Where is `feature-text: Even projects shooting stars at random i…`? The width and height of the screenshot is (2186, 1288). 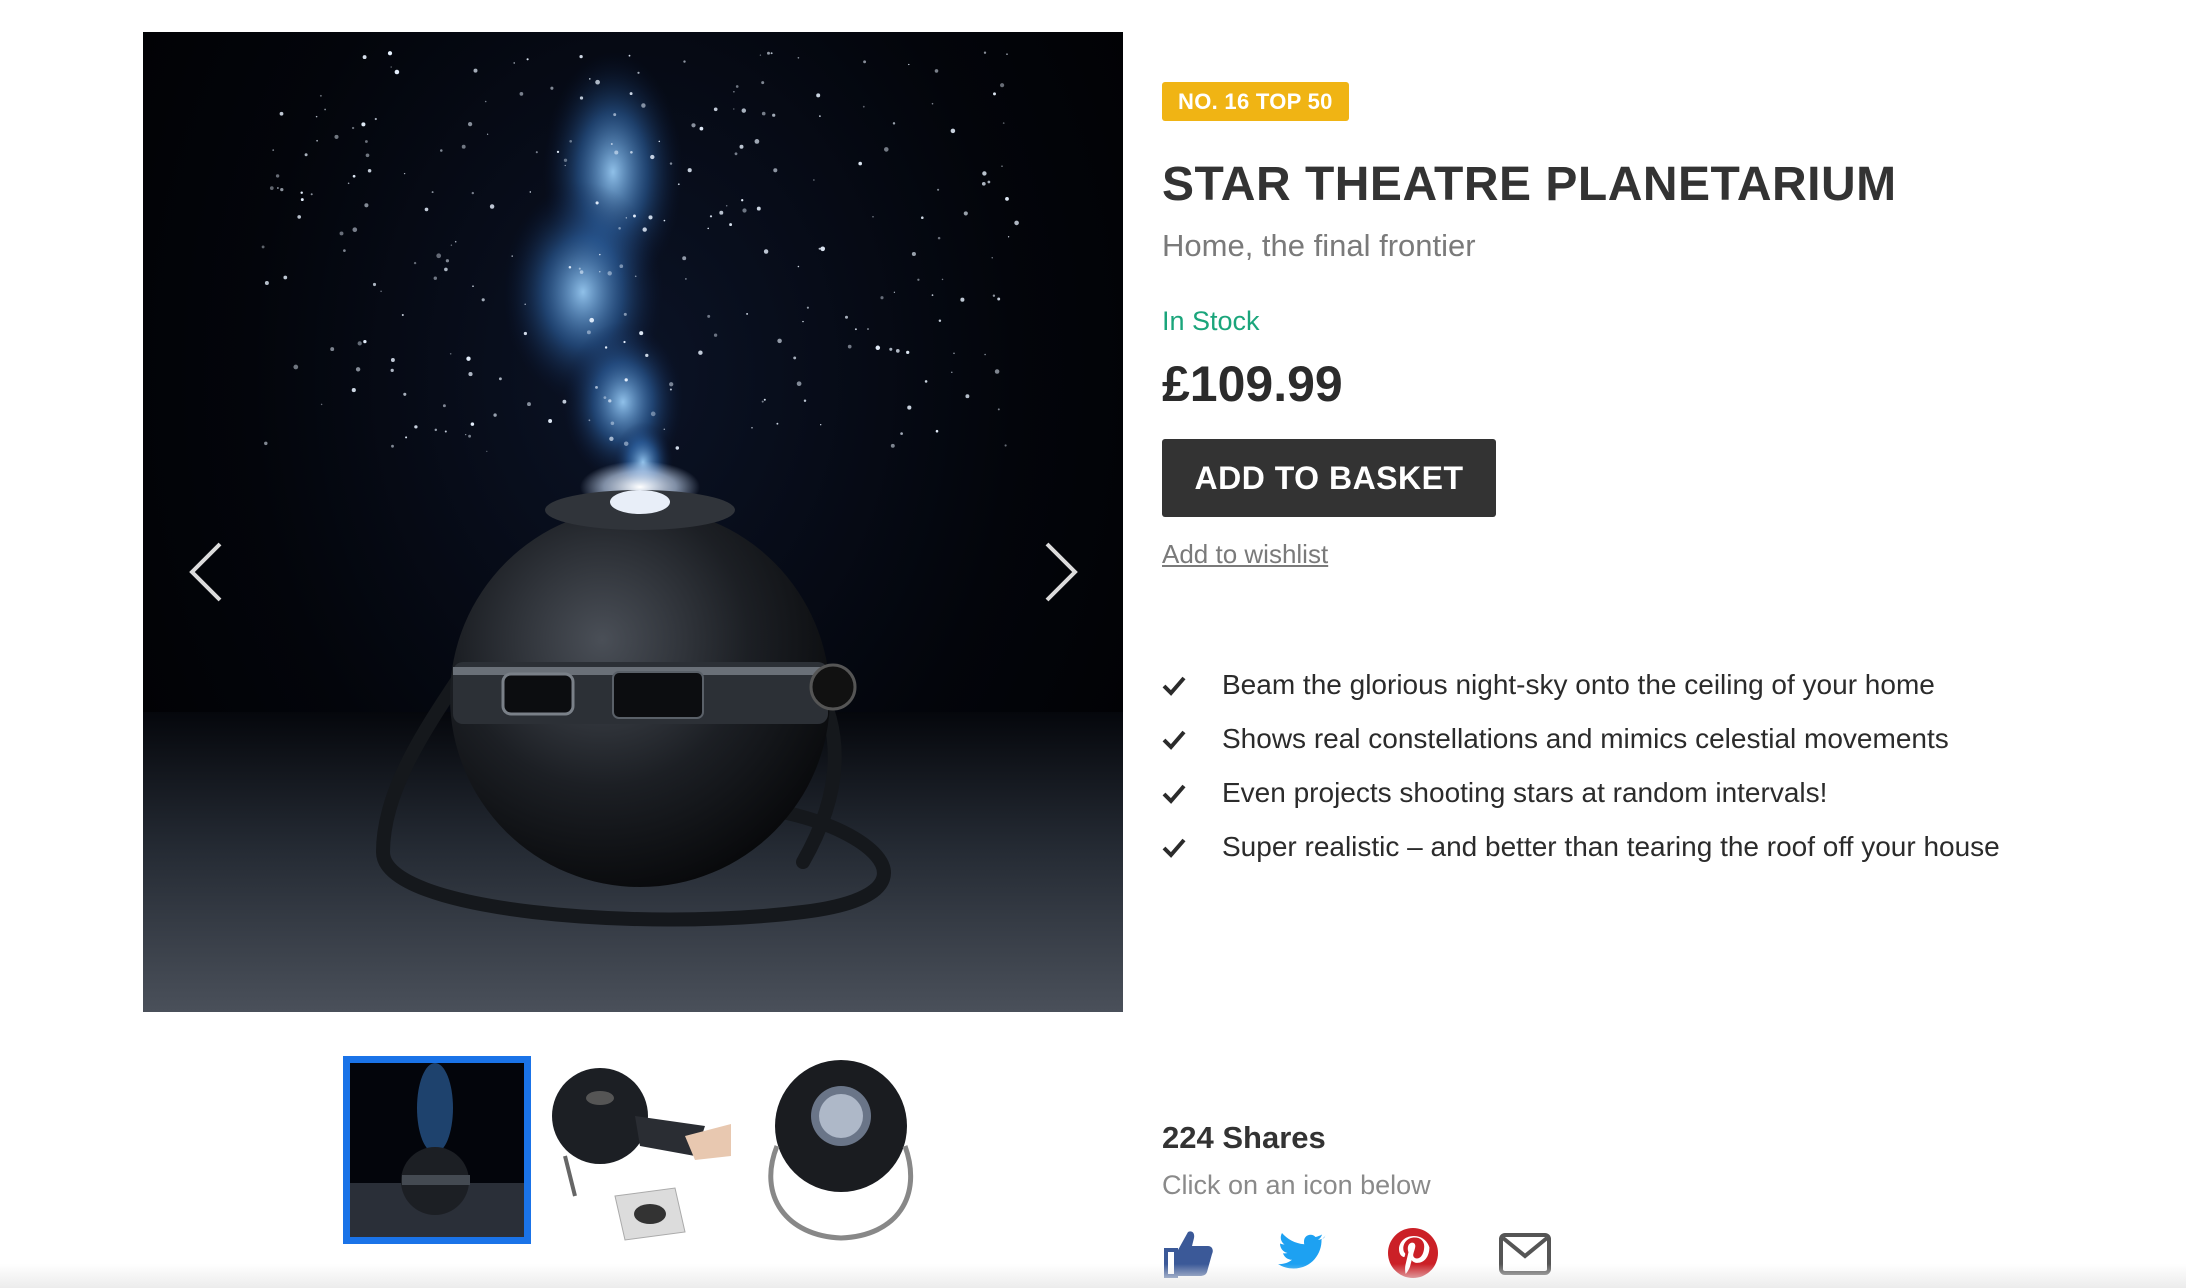 feature-text: Even projects shooting stars at random i… is located at coordinates (1525, 792).